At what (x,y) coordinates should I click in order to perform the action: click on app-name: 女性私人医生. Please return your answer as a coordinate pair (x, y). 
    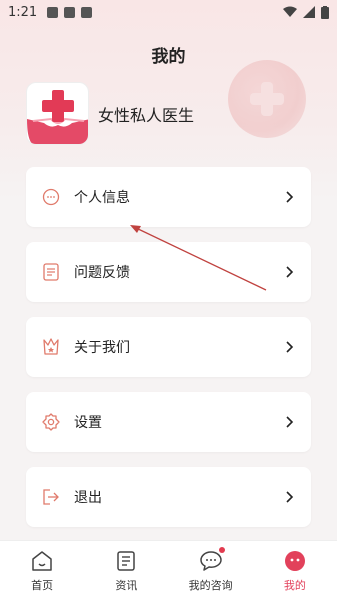
    Looking at the image, I should click on (146, 115).